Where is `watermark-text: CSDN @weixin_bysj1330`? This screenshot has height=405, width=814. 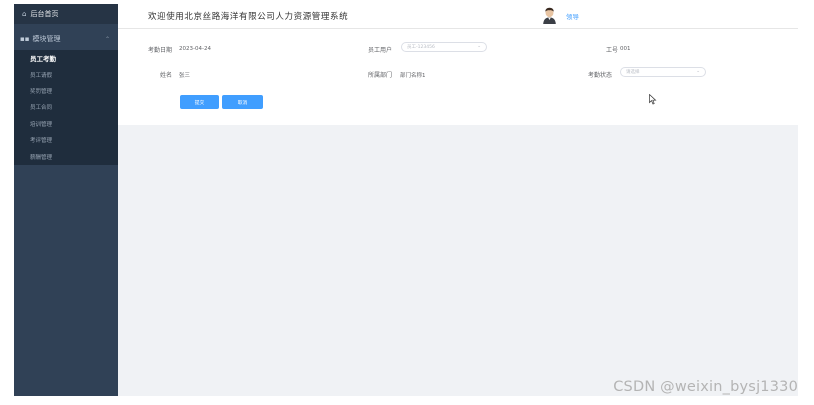 watermark-text: CSDN @weixin_bysj1330 is located at coordinates (705, 387).